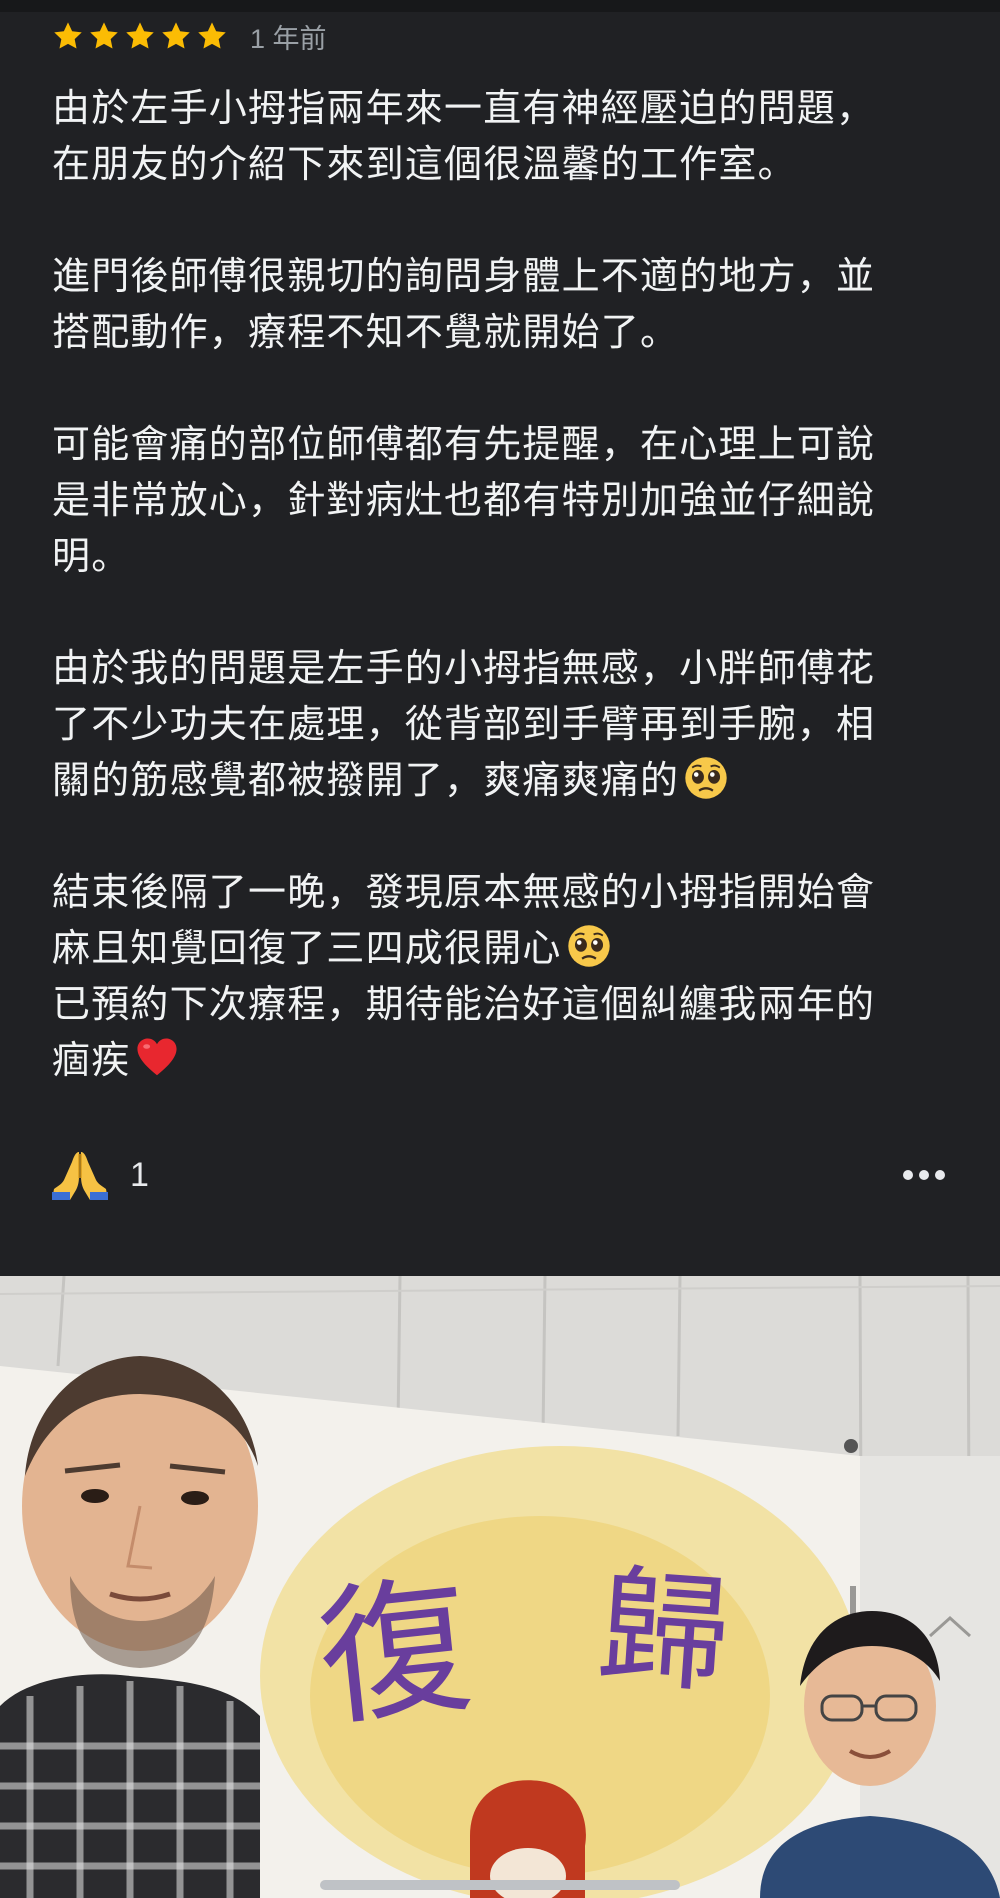 The image size is (1000, 1898). What do you see at coordinates (497, 304) in the screenshot?
I see `review-paragraph: 進門後師傅很親切的詢問身體上不適的地方，並 搭配動作，療程不知不覺就開始了。` at bounding box center [497, 304].